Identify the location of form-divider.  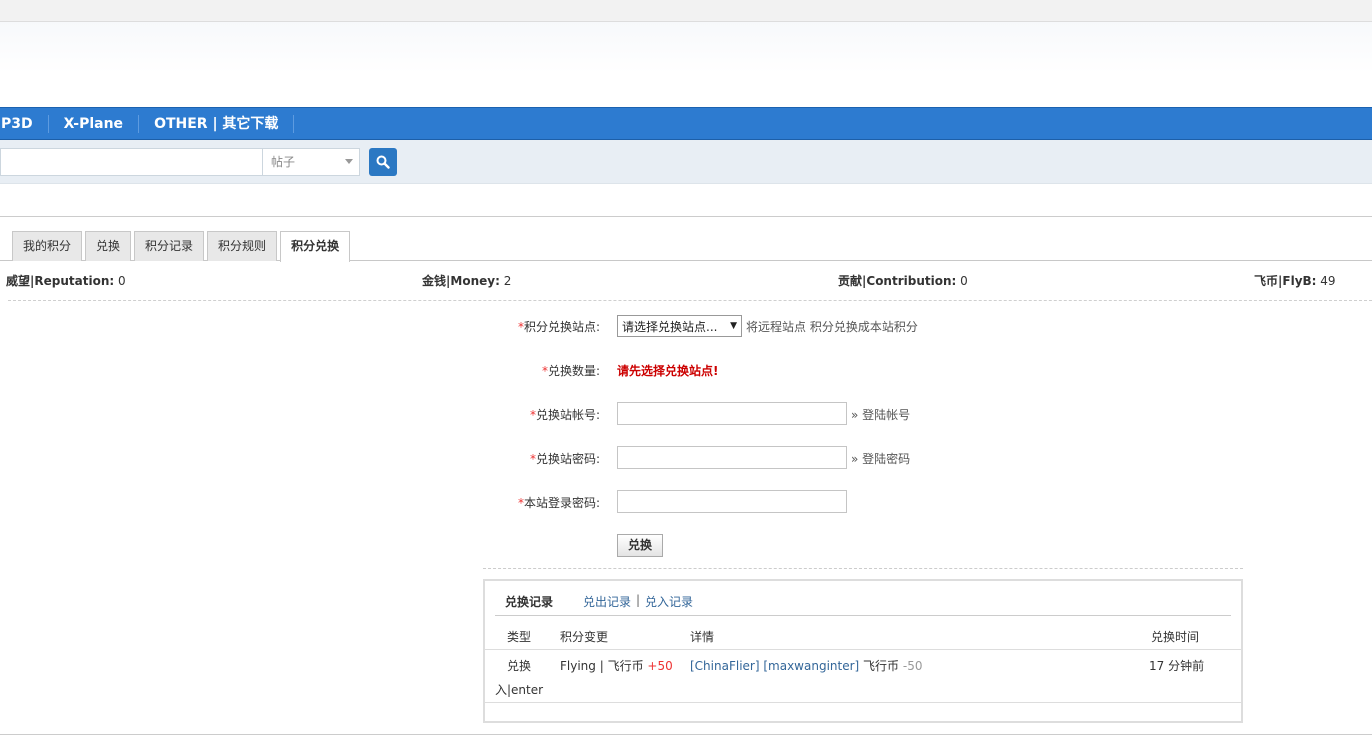
(863, 568).